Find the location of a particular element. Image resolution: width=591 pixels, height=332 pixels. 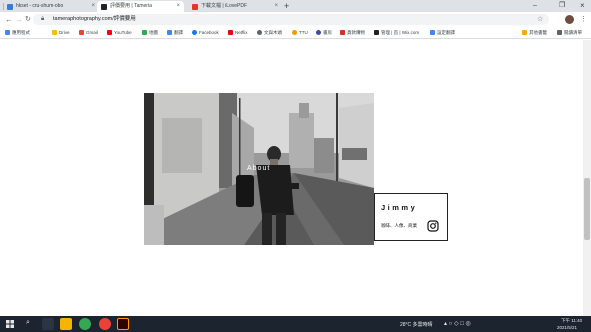

search-icon: ⌕ is located at coordinates (28, 323).